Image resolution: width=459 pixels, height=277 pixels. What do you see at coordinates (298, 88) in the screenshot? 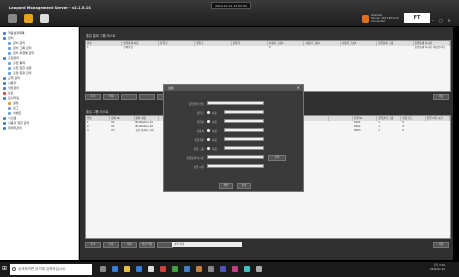
I see `dialog-close-icon: ✕` at bounding box center [298, 88].